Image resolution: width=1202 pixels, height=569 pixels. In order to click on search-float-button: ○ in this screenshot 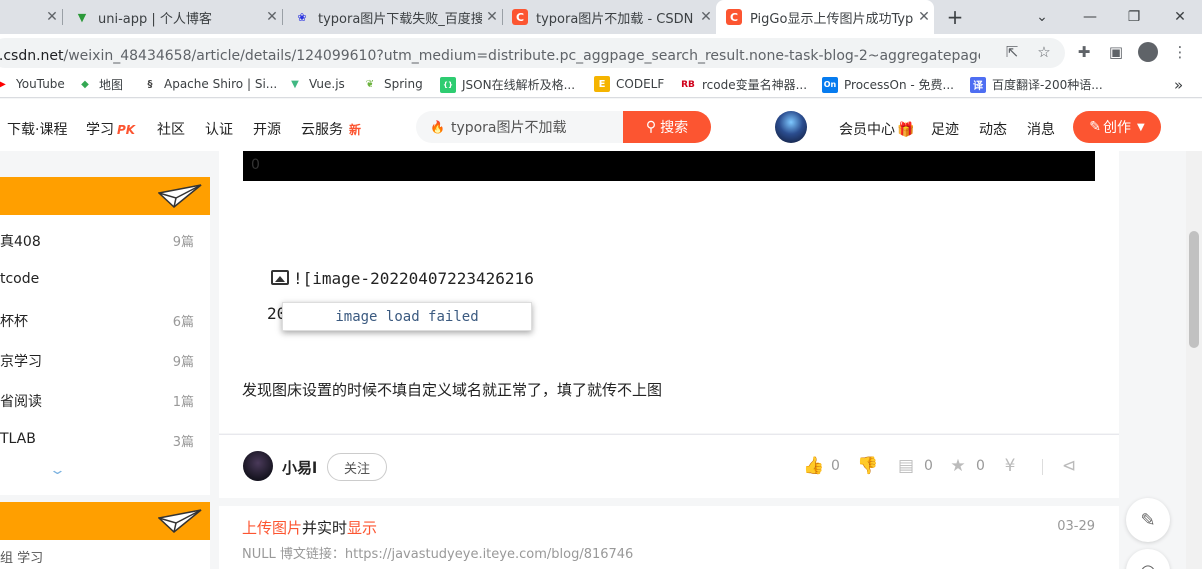, I will do `click(1148, 559)`.